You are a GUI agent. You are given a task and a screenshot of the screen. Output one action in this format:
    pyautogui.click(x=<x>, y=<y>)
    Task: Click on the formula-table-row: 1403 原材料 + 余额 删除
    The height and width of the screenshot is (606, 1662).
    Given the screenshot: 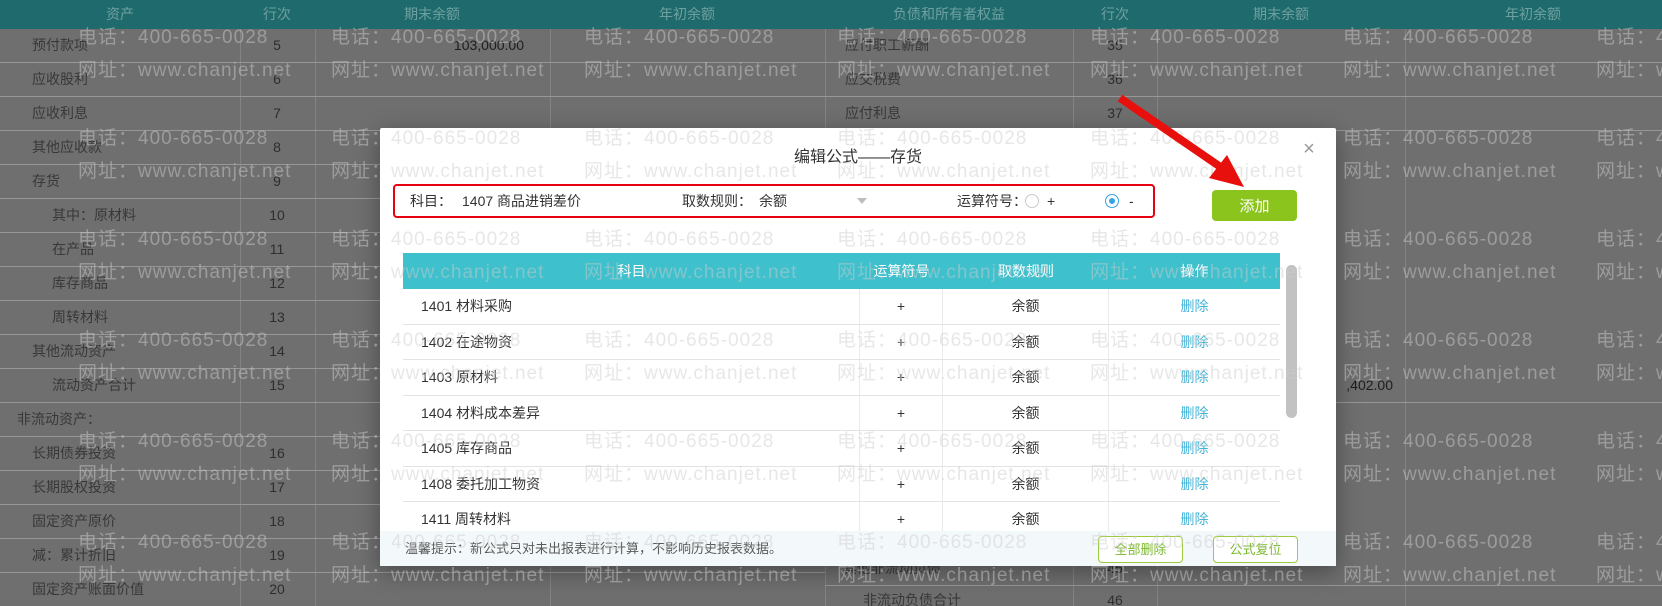 What is the action you would take?
    pyautogui.click(x=841, y=378)
    